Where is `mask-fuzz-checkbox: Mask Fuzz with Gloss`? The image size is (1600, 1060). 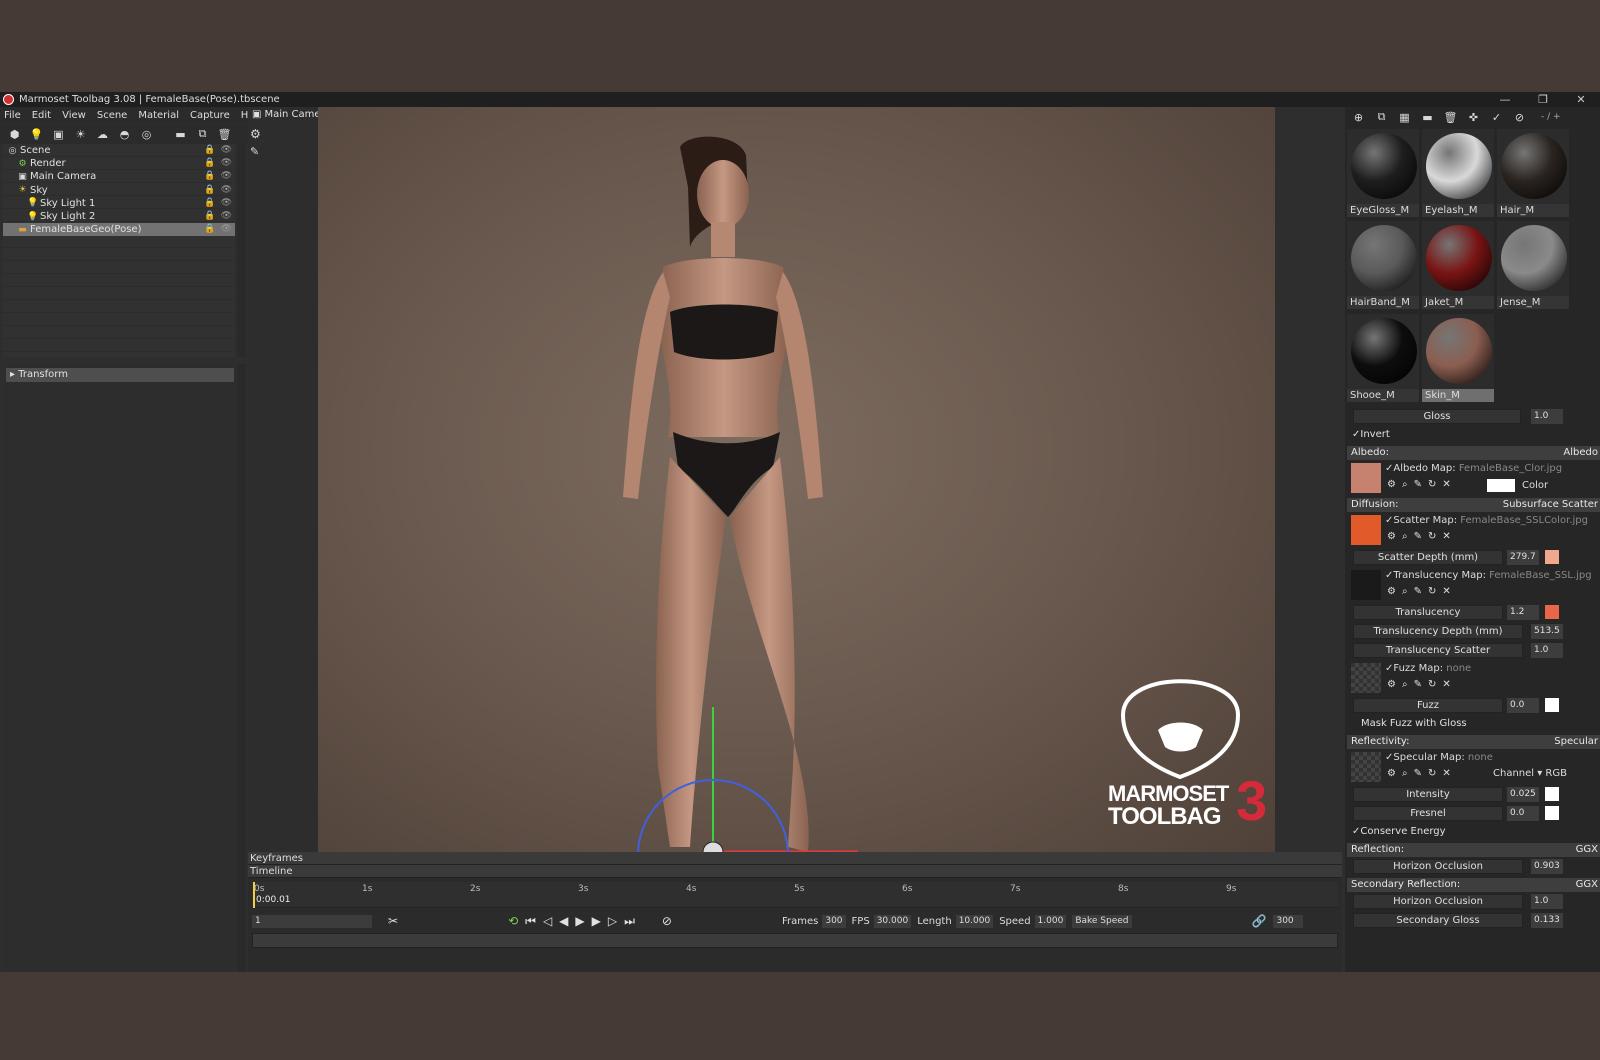 mask-fuzz-checkbox: Mask Fuzz with Gloss is located at coordinates (1473, 724).